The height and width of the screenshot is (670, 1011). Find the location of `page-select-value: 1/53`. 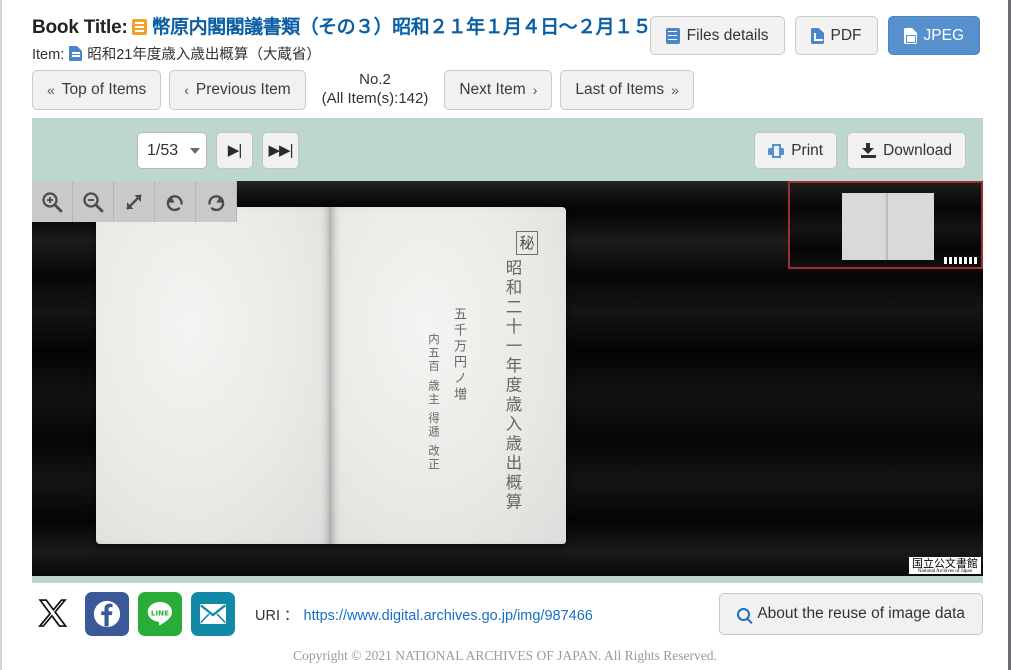

page-select-value: 1/53 is located at coordinates (163, 150).